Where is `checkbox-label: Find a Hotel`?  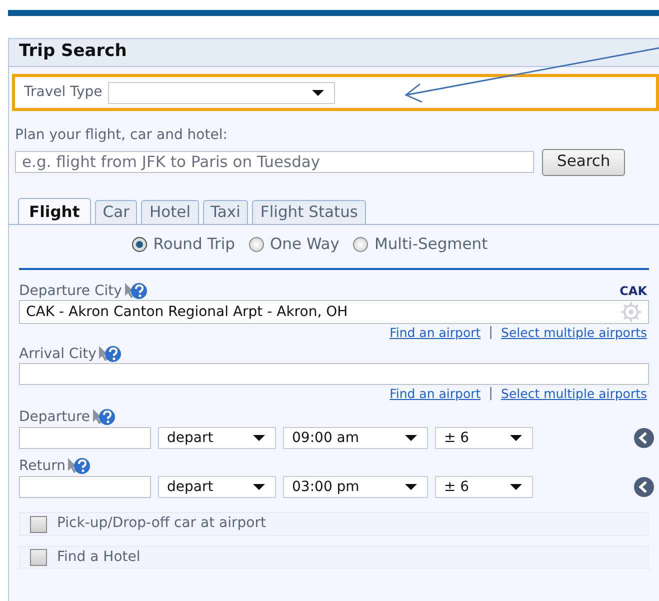 checkbox-label: Find a Hotel is located at coordinates (98, 557).